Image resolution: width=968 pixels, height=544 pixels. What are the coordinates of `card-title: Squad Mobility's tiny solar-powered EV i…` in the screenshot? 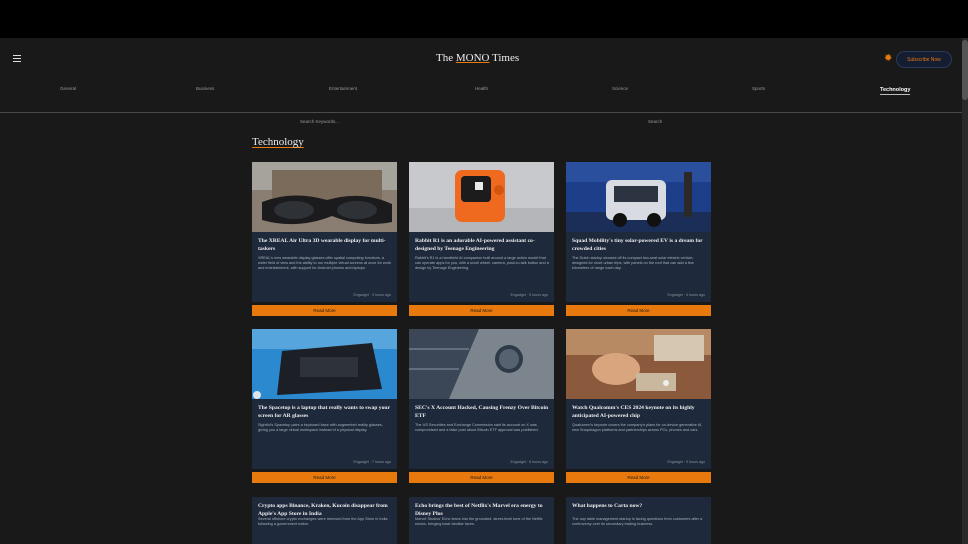 It's located at (639, 245).